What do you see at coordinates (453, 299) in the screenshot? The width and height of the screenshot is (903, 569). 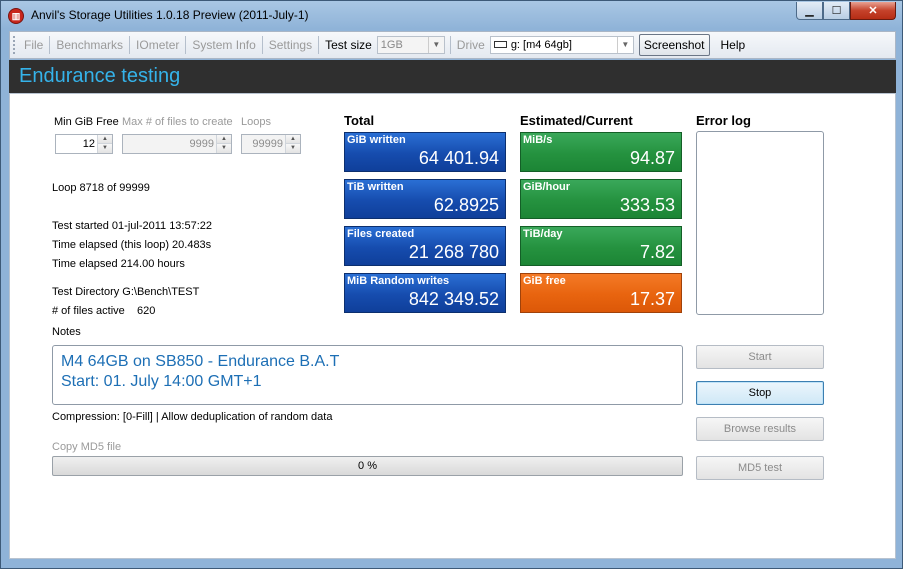 I see `tile-value: 842 349.52` at bounding box center [453, 299].